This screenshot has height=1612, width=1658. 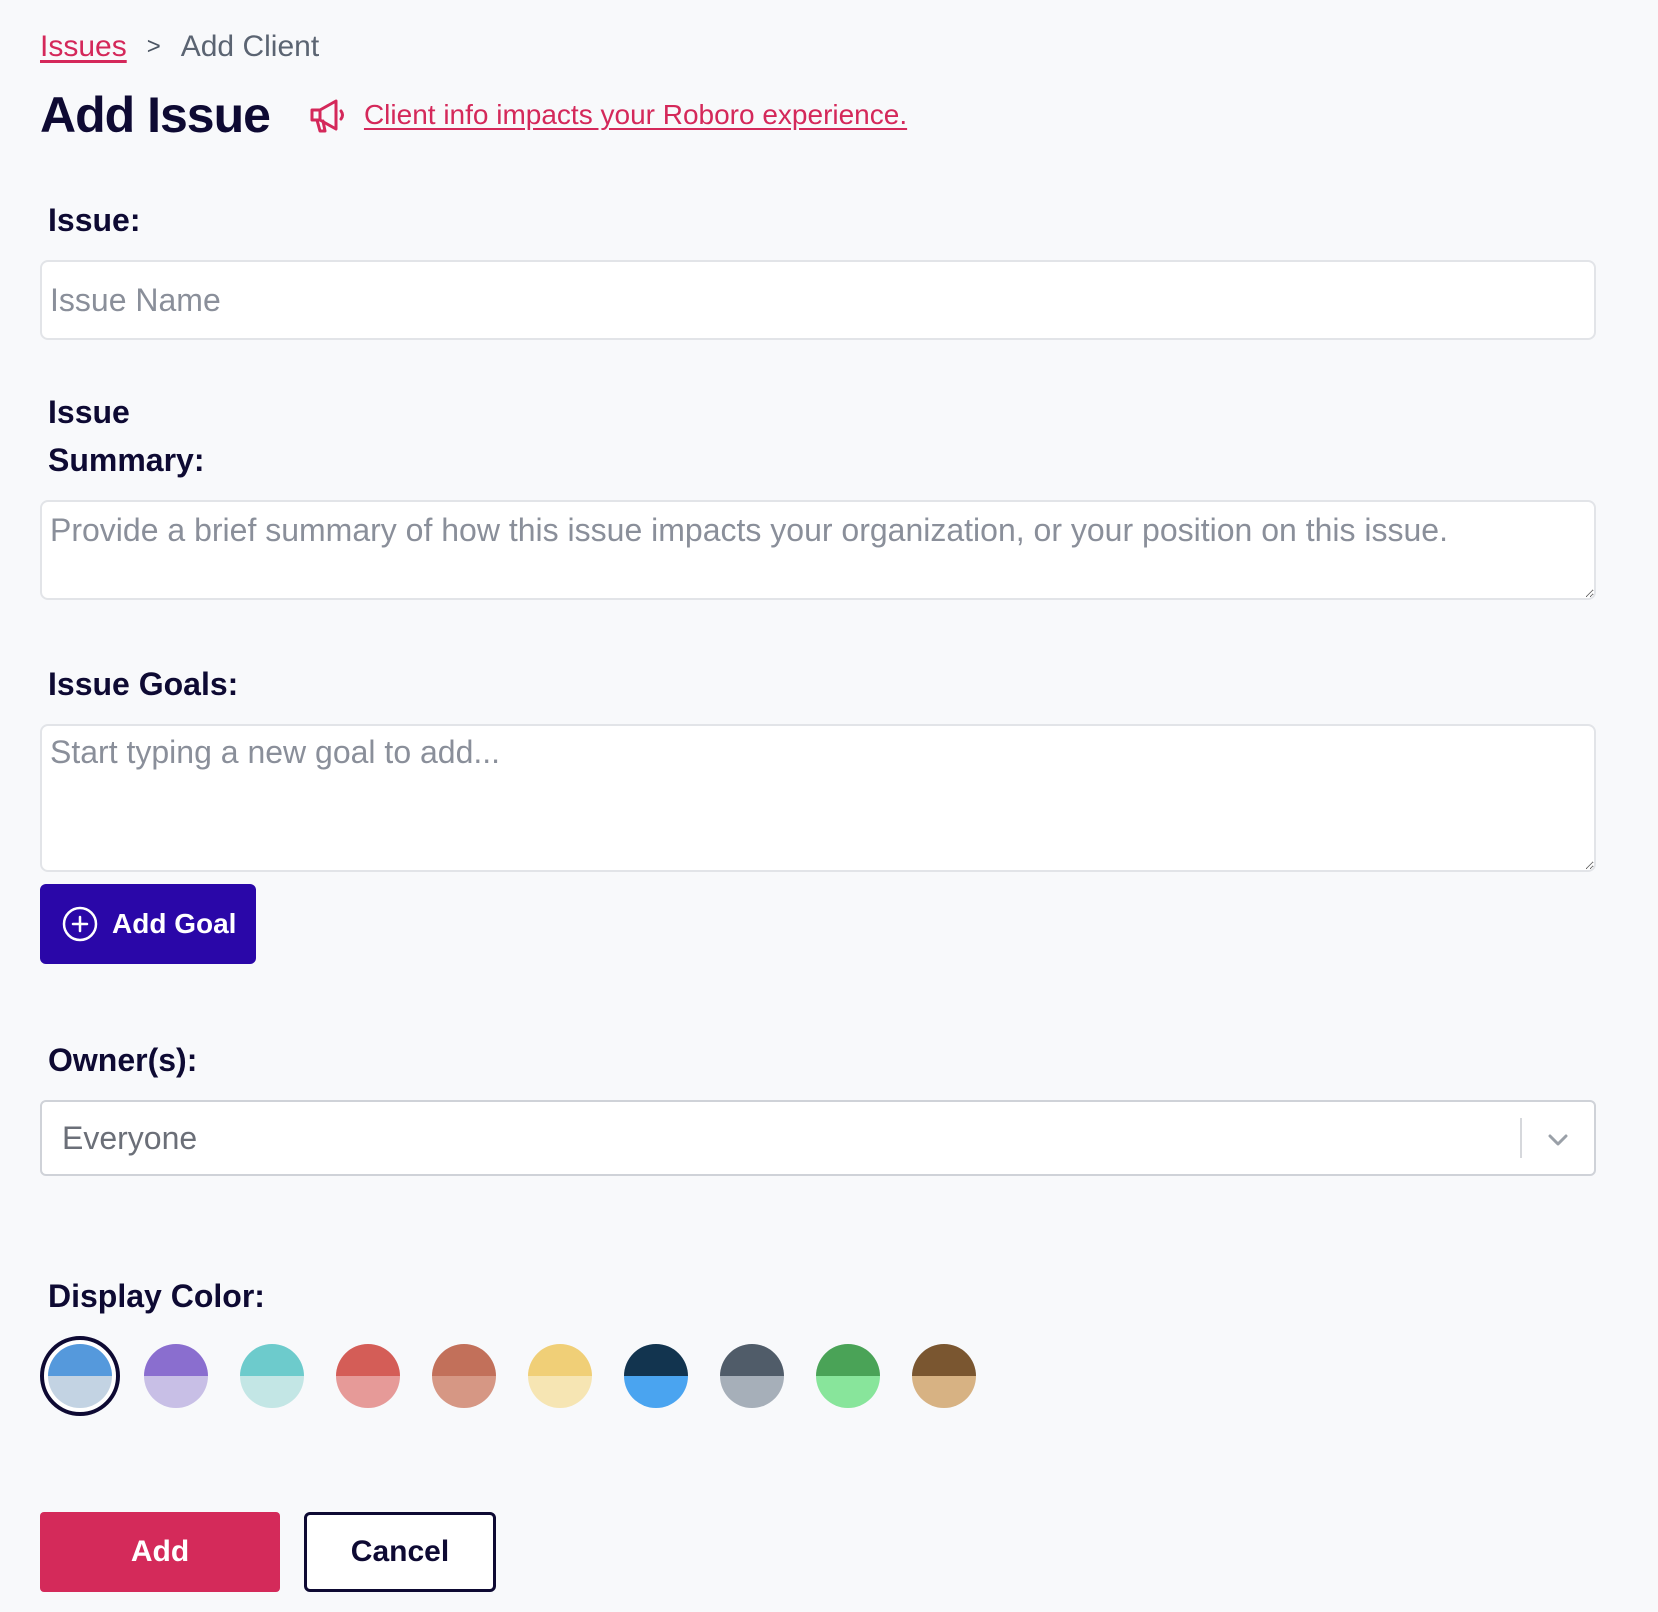 I want to click on add-button: Add, so click(x=160, y=1552).